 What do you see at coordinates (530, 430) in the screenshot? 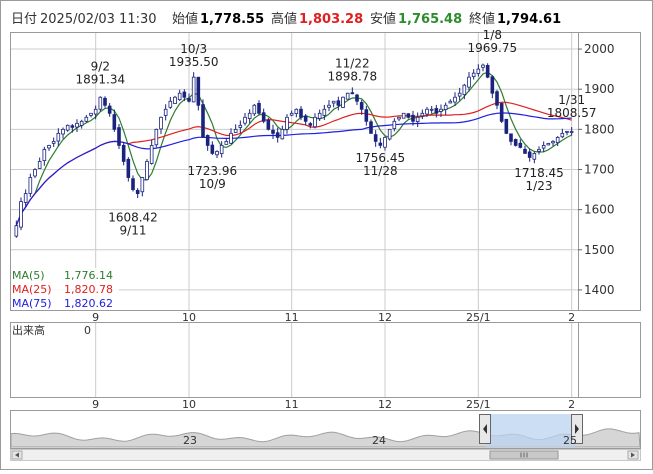
I see `navigator-selection` at bounding box center [530, 430].